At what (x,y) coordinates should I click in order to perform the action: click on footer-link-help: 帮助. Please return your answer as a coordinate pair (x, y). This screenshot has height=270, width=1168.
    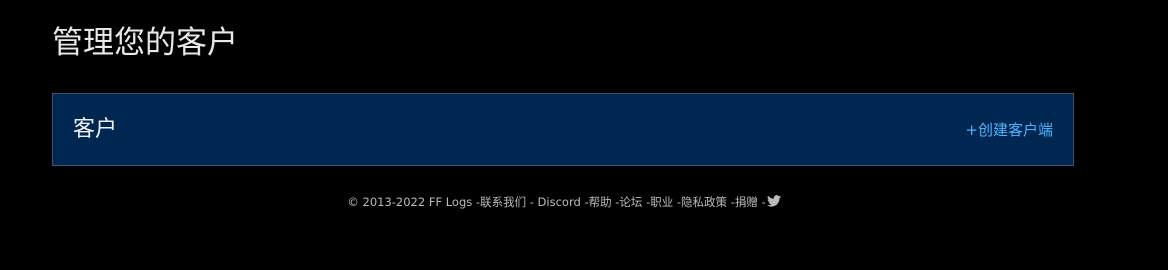
    Looking at the image, I should click on (600, 202).